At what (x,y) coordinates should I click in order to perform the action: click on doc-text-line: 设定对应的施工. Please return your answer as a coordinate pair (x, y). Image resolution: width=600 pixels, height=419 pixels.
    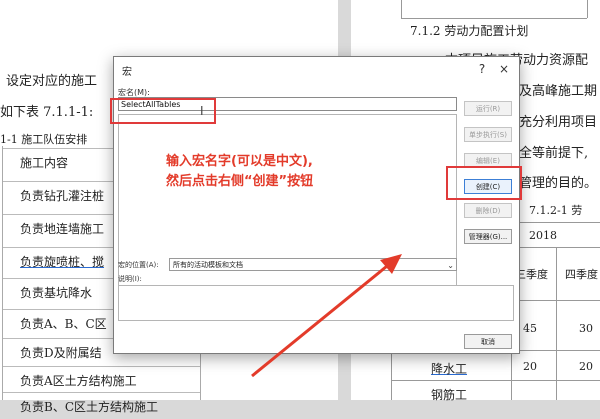
    Looking at the image, I should click on (52, 81).